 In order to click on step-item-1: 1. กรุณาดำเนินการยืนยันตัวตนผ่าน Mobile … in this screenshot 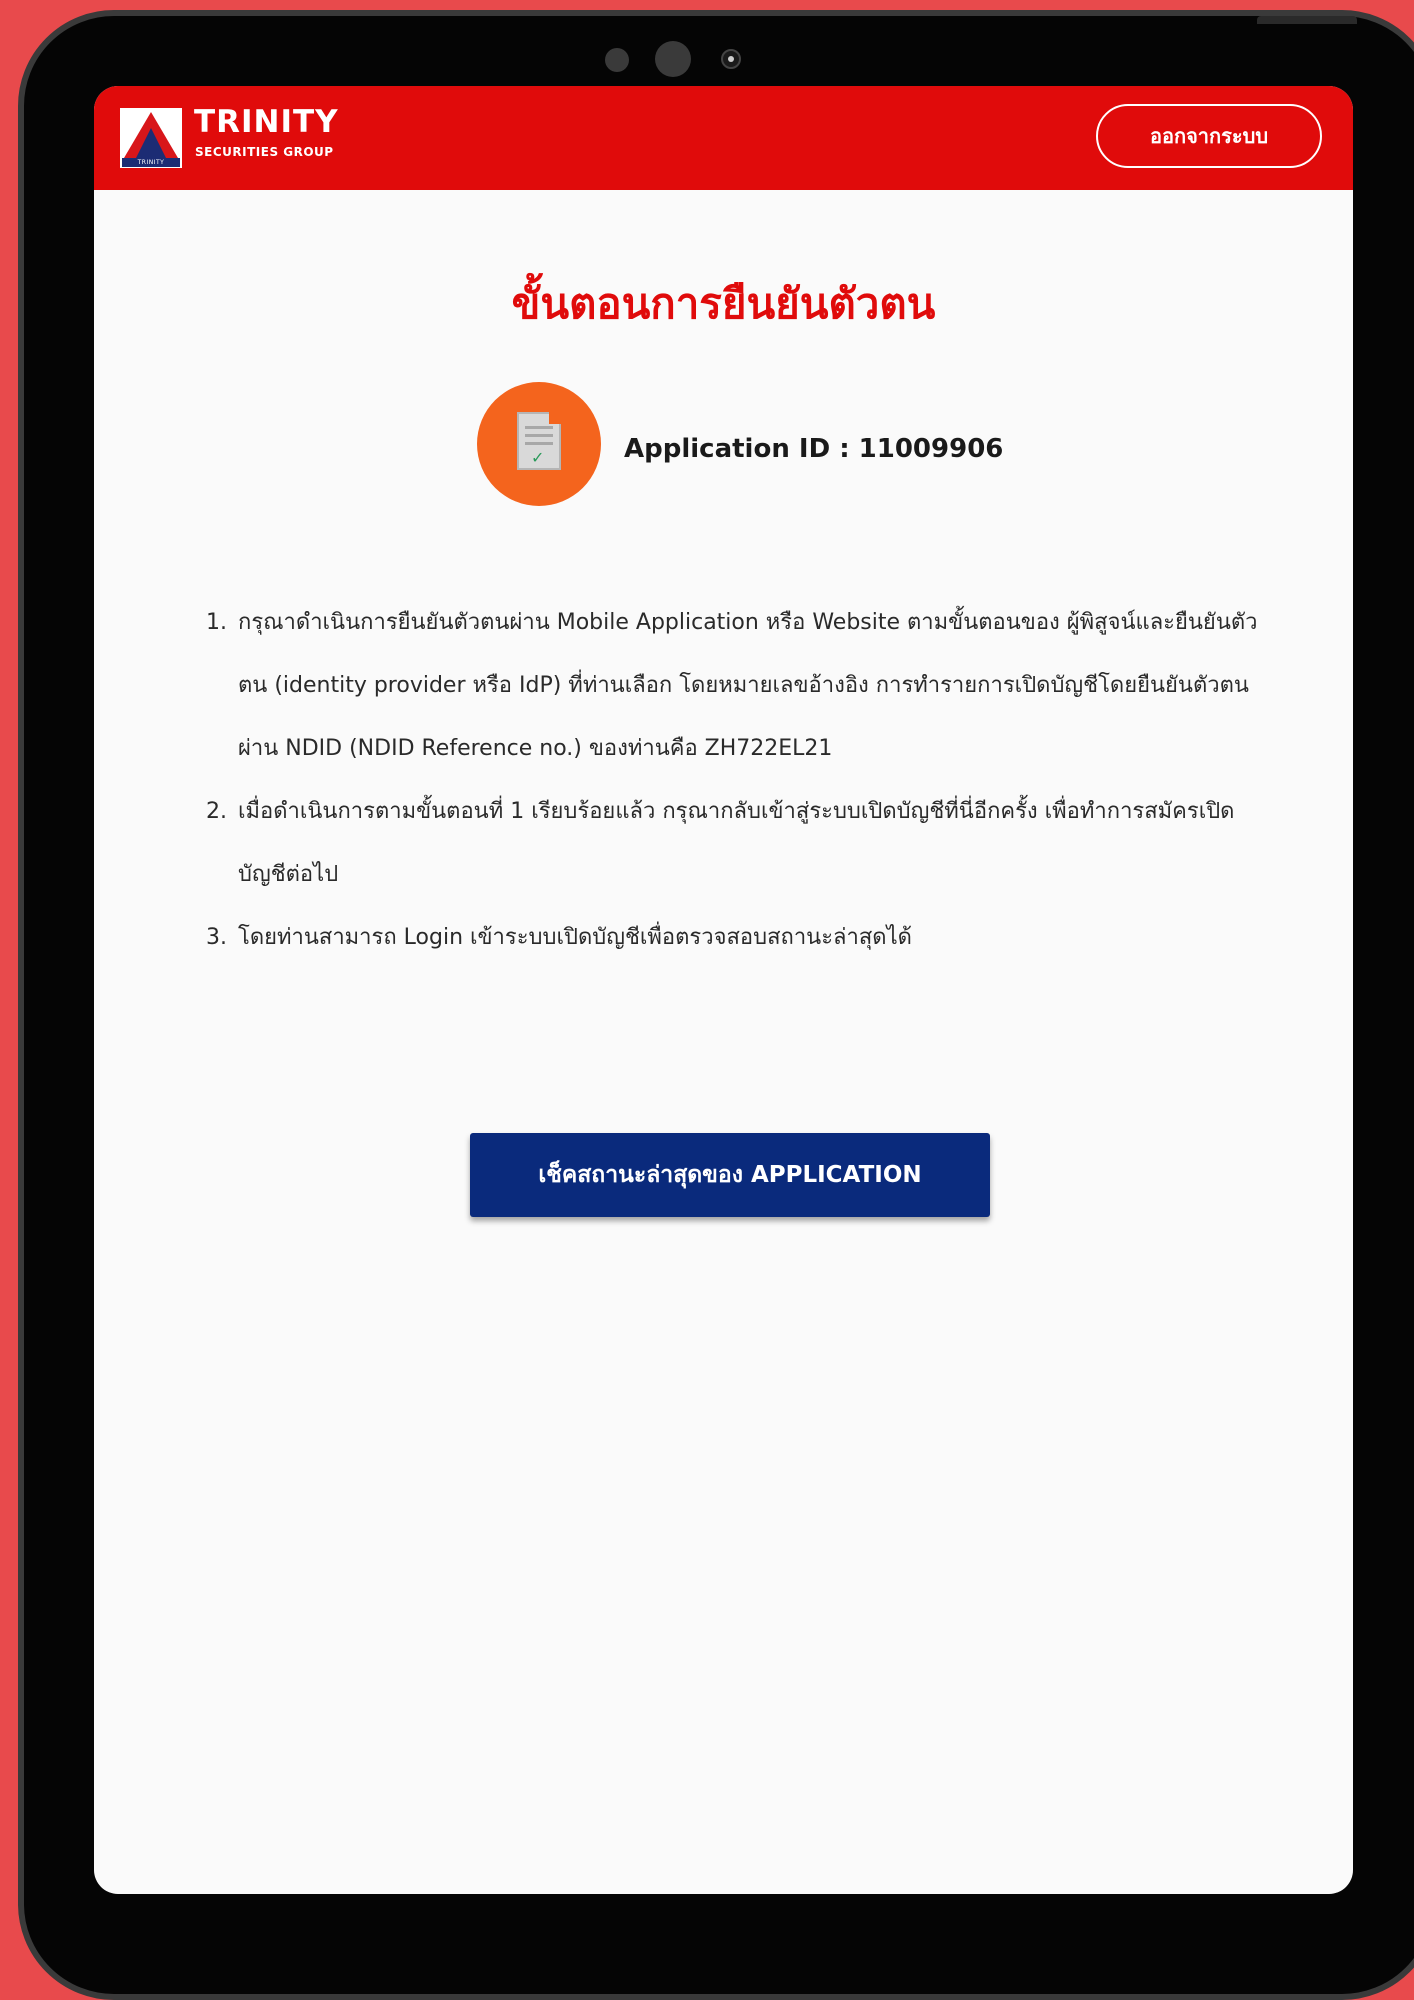, I will do `click(741, 685)`.